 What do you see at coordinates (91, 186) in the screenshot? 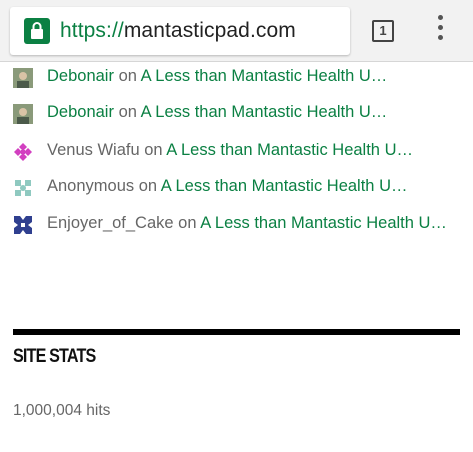
I see `comment-author: Anonymous` at bounding box center [91, 186].